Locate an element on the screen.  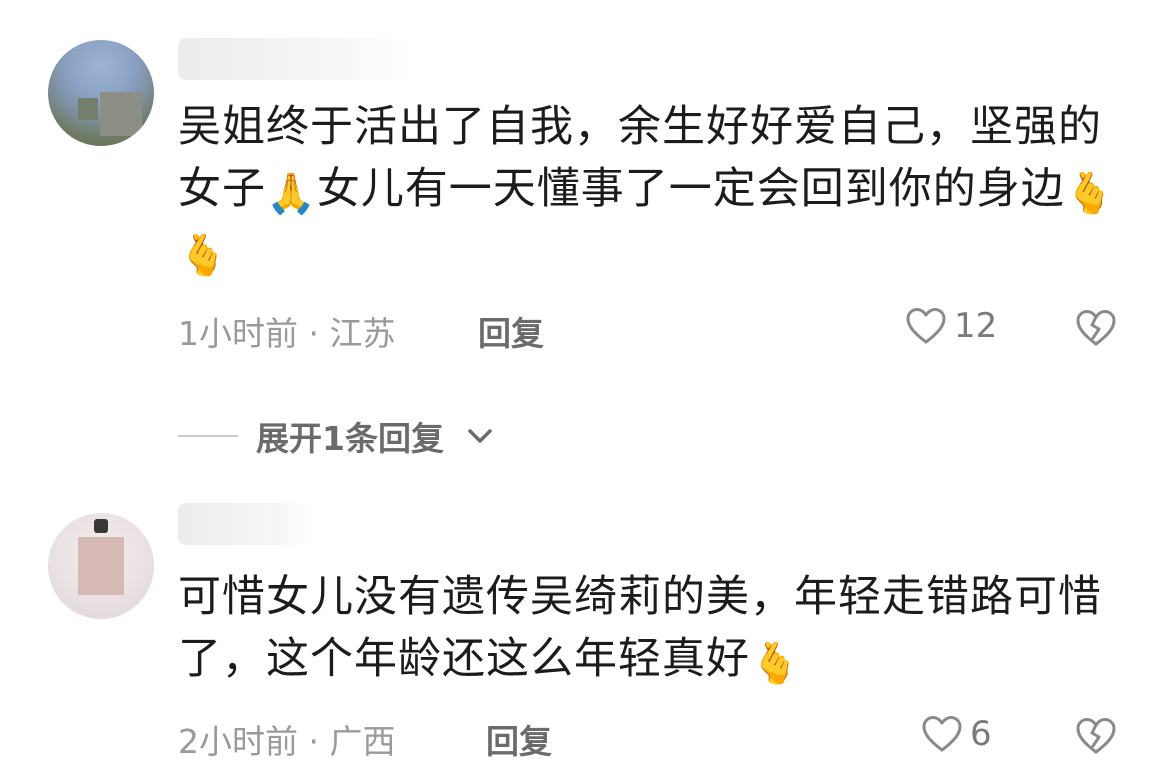
comment-text: 可惜女儿没有遗传吴绮莉的美，年轻走错路可惜了，这个年龄还这么年轻真好🫰 is located at coordinates (648, 628).